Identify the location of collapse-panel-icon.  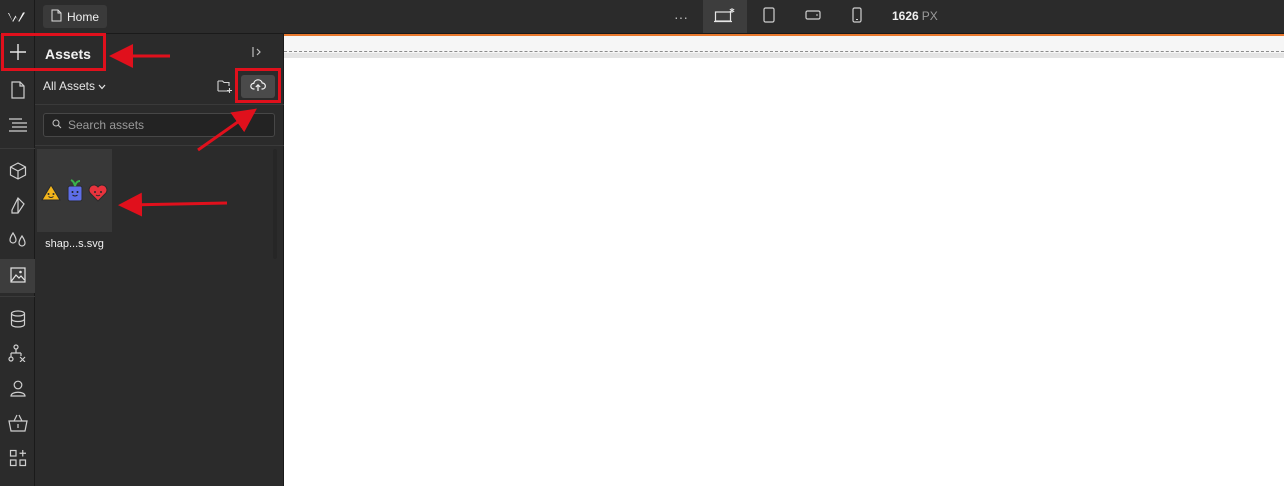
(257, 53).